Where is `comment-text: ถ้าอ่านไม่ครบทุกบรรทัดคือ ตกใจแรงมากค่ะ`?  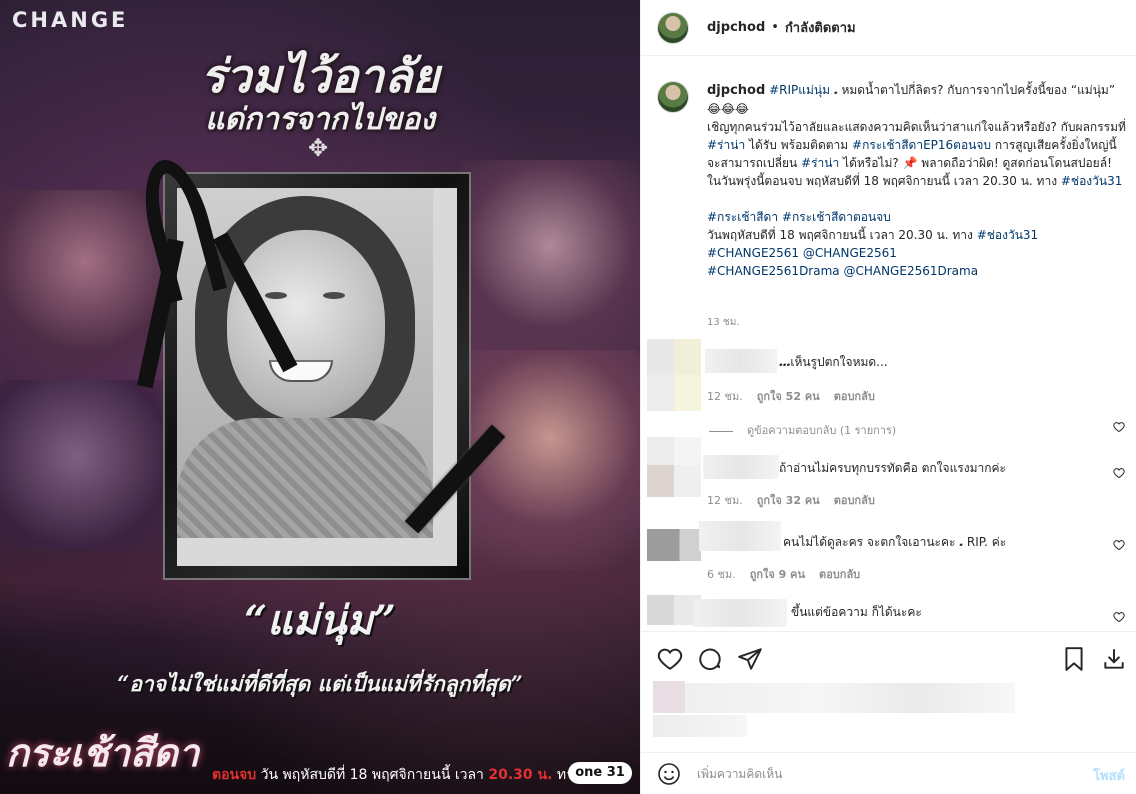
comment-text: ถ้าอ่านไม่ครบทุกบรรทัดคือ ตกใจแรงมากค่ะ is located at coordinates (892, 468).